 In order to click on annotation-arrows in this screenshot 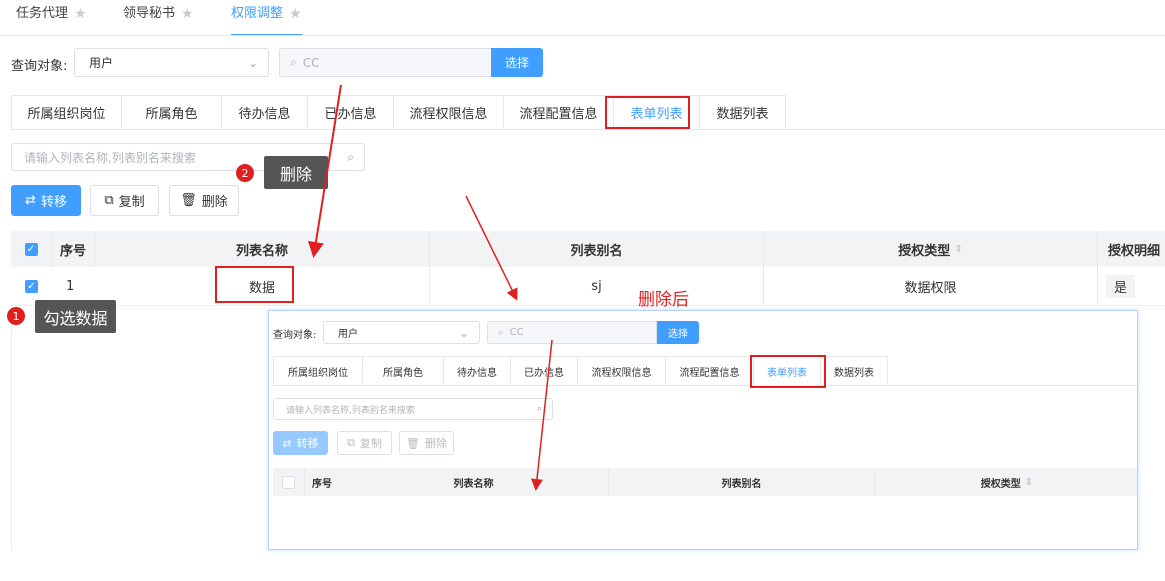, I will do `click(430, 287)`.